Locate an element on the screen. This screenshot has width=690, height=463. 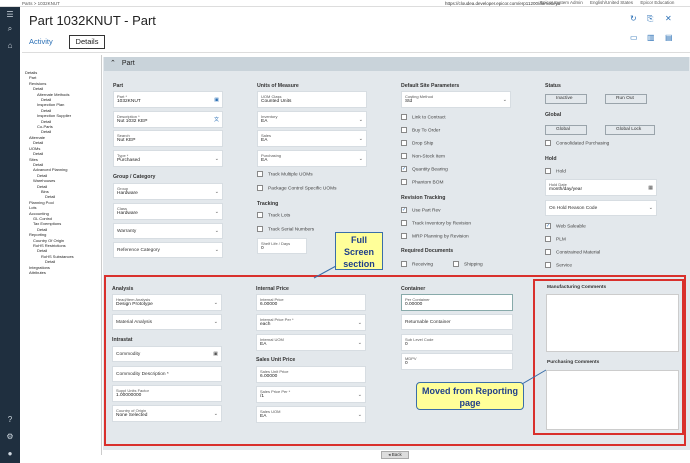
web-saleable-checkbox: ✓ Web Saleable is located at coordinates (565, 226).